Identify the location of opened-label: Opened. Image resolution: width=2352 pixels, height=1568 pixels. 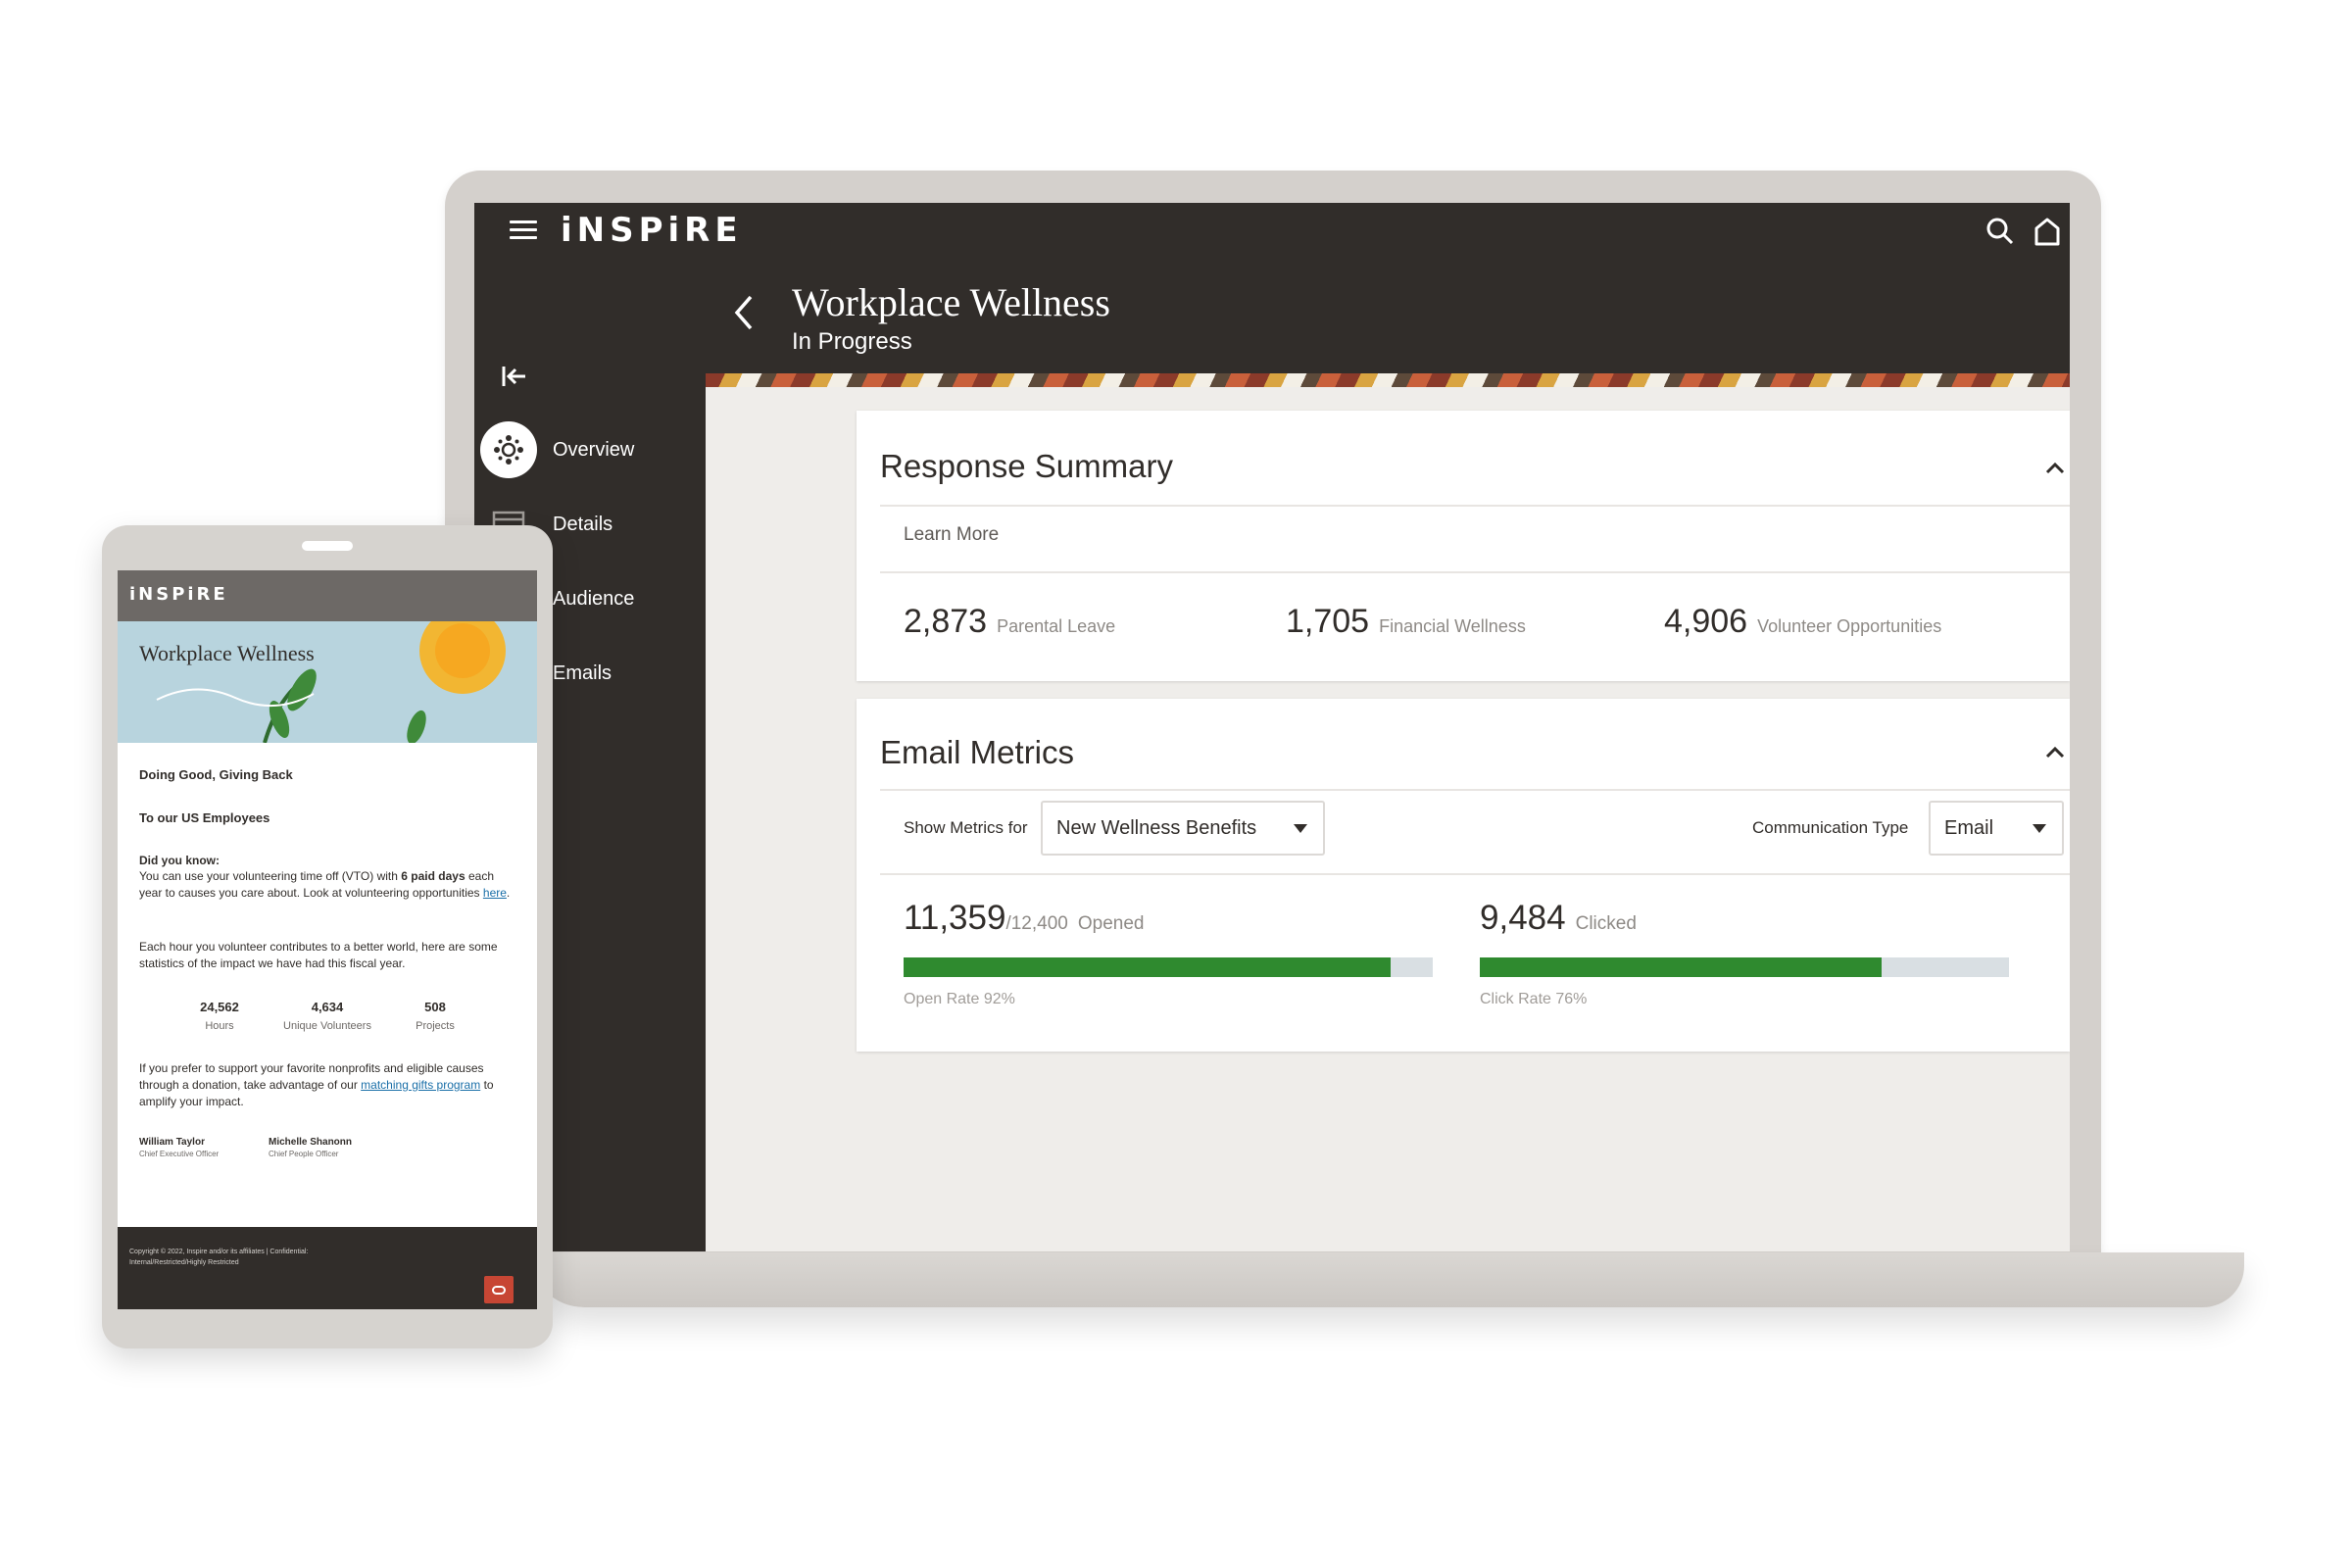
(1111, 923).